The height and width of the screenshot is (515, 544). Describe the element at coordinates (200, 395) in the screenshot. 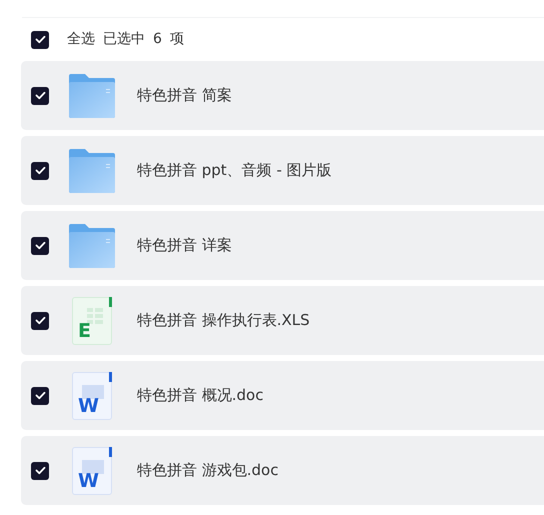

I see `file-name: 特色拼音 概况.doc` at that location.